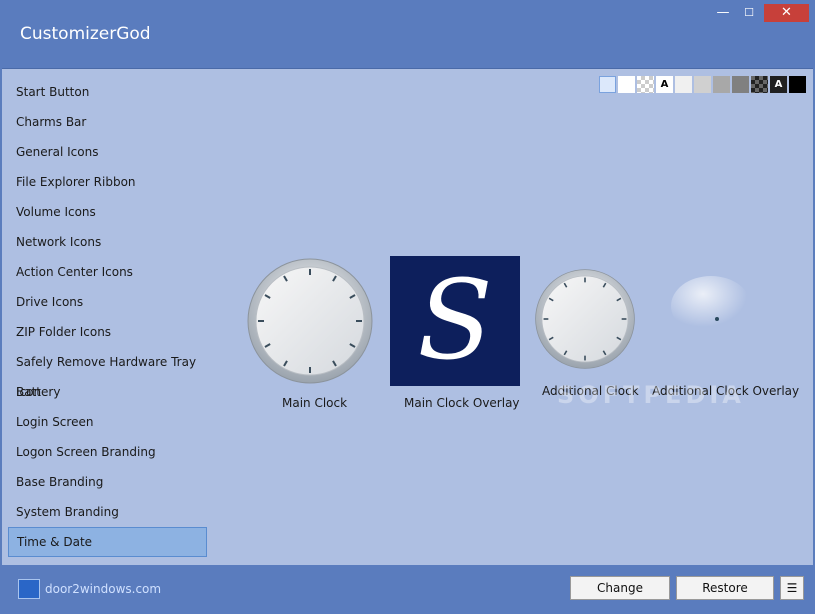 The image size is (815, 614). What do you see at coordinates (620, 588) in the screenshot?
I see `change-button: Change` at bounding box center [620, 588].